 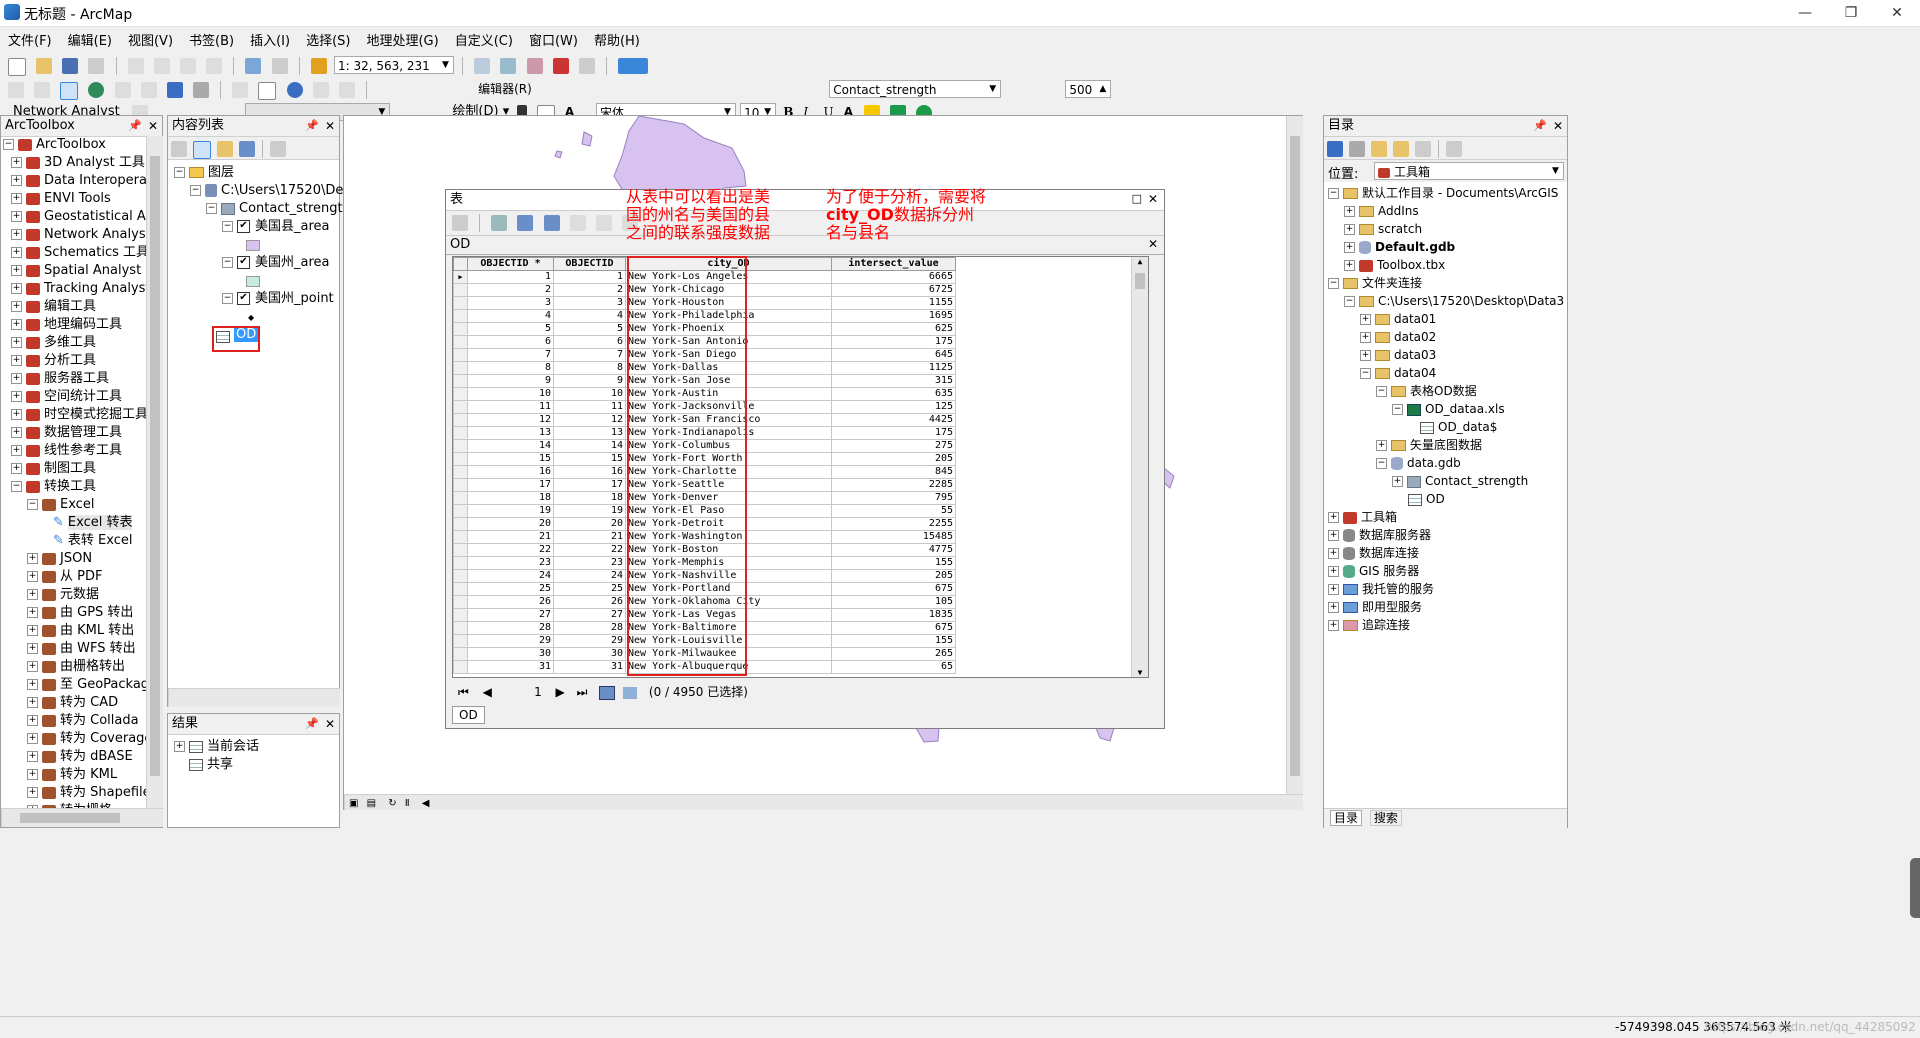 I want to click on cat-od-table: OD, so click(x=1435, y=499).